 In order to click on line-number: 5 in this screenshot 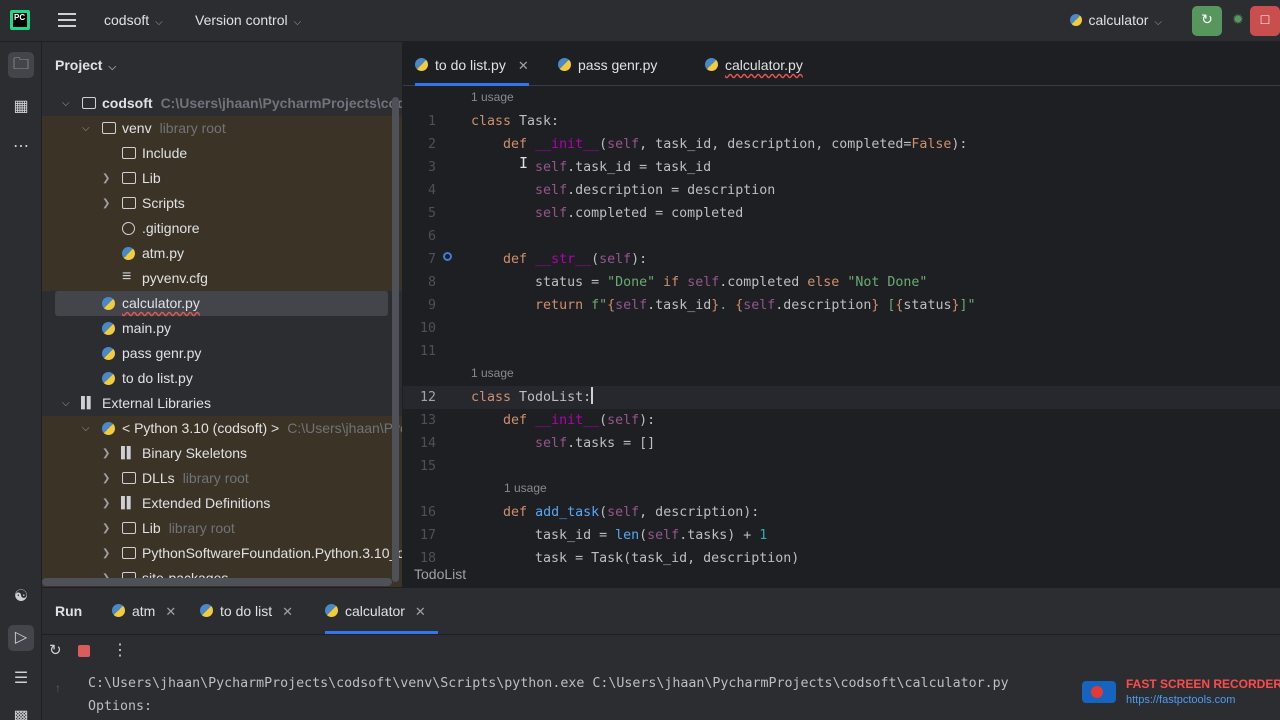, I will do `click(419, 213)`.